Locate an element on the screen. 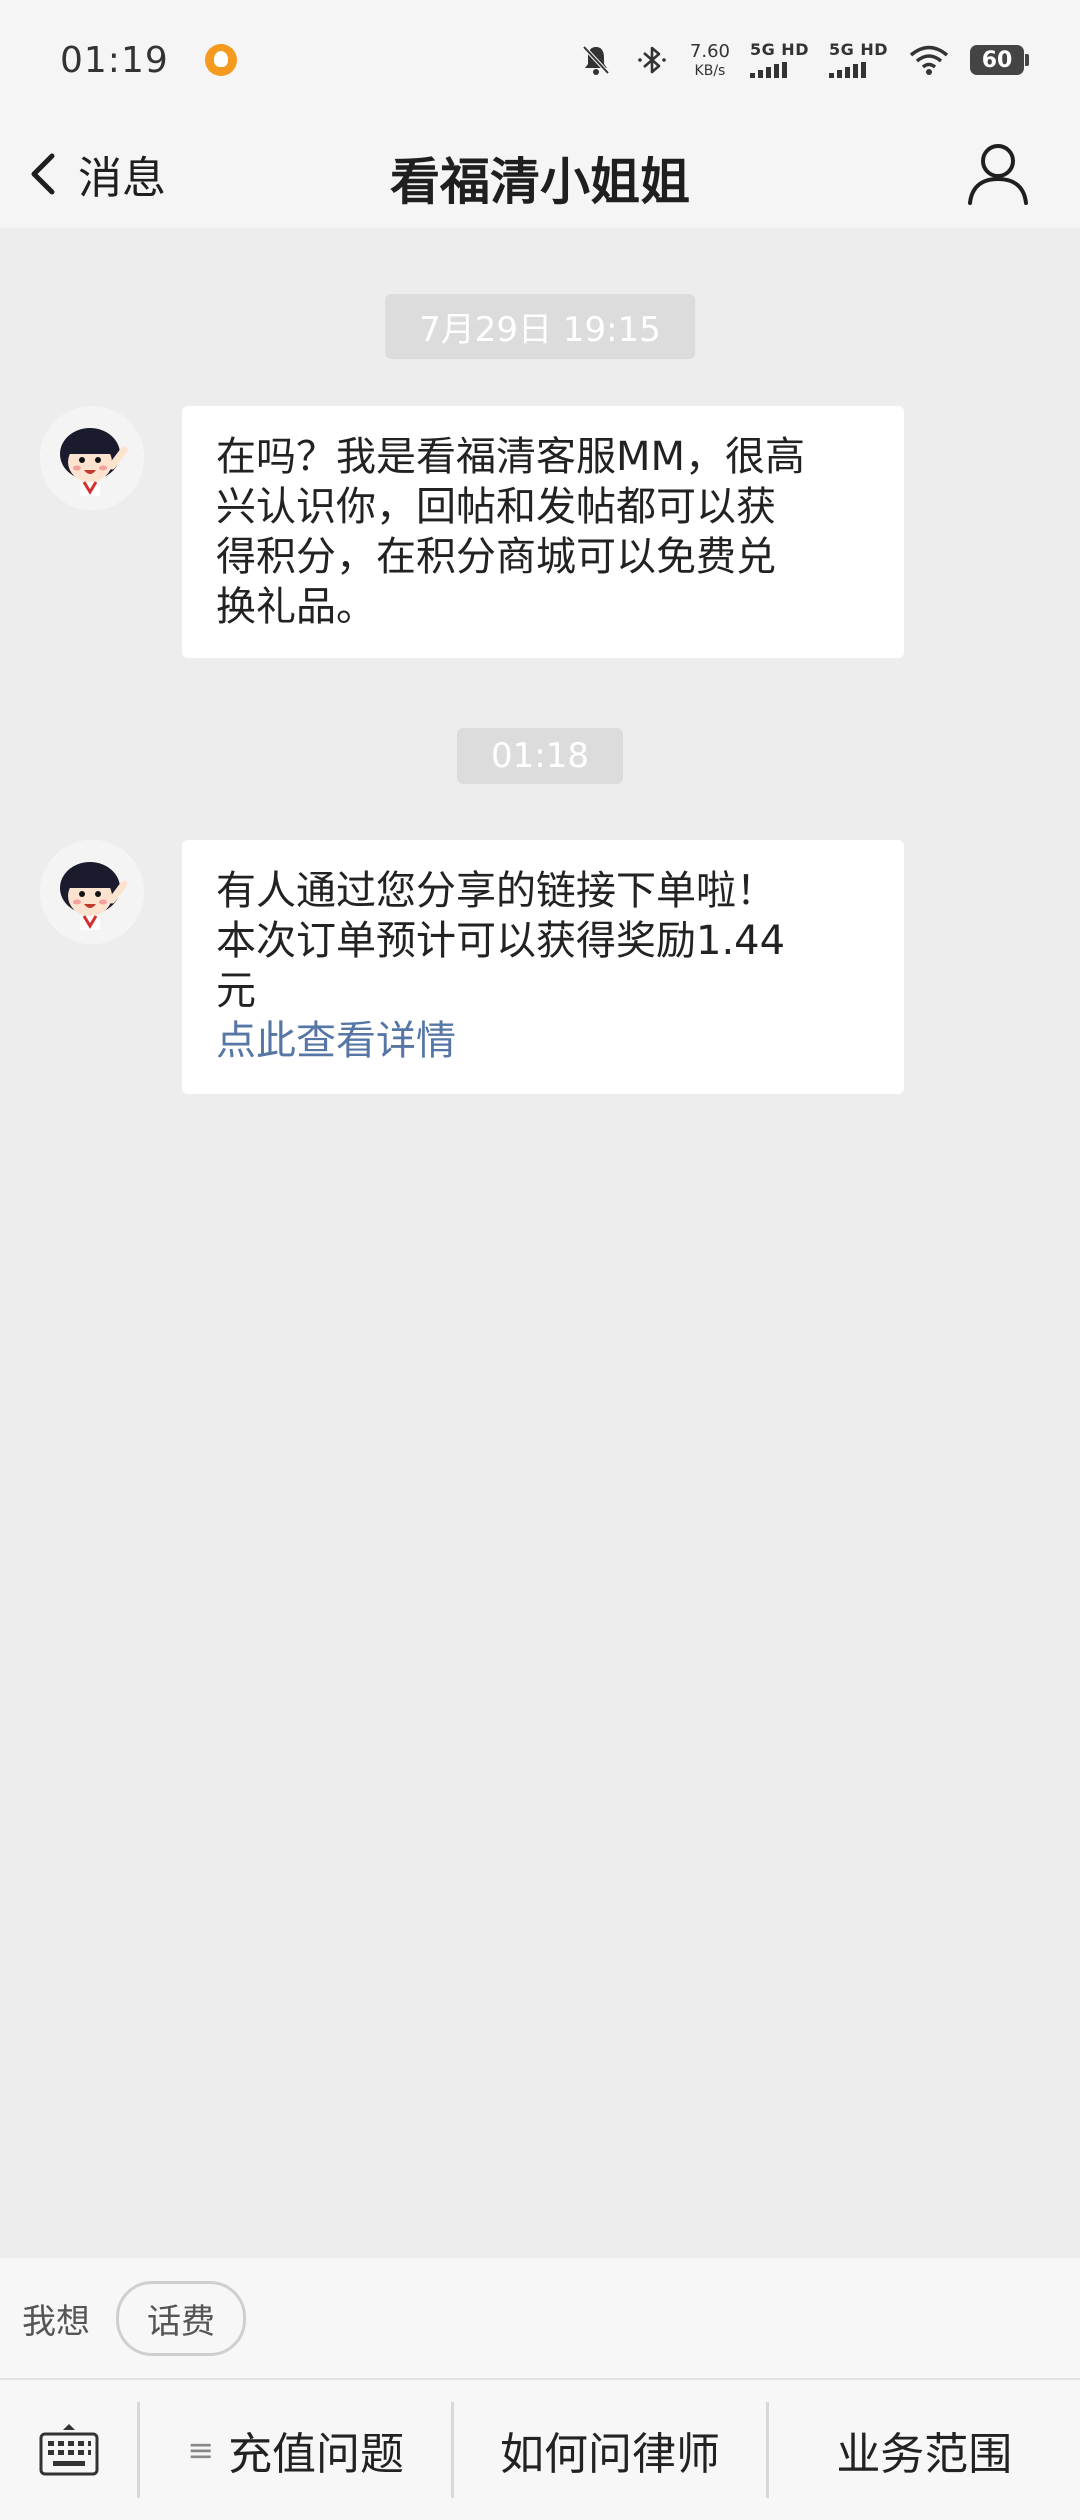  sim2-signal: 5G HD is located at coordinates (858, 59).